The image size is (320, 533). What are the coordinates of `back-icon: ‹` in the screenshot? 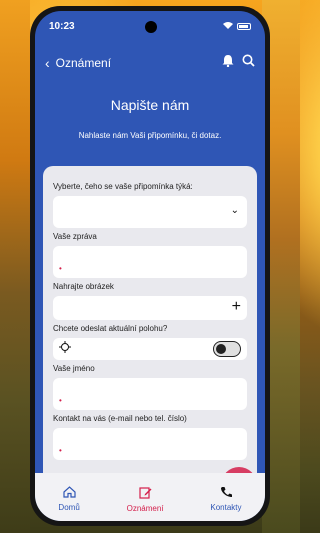 It's located at (47, 63).